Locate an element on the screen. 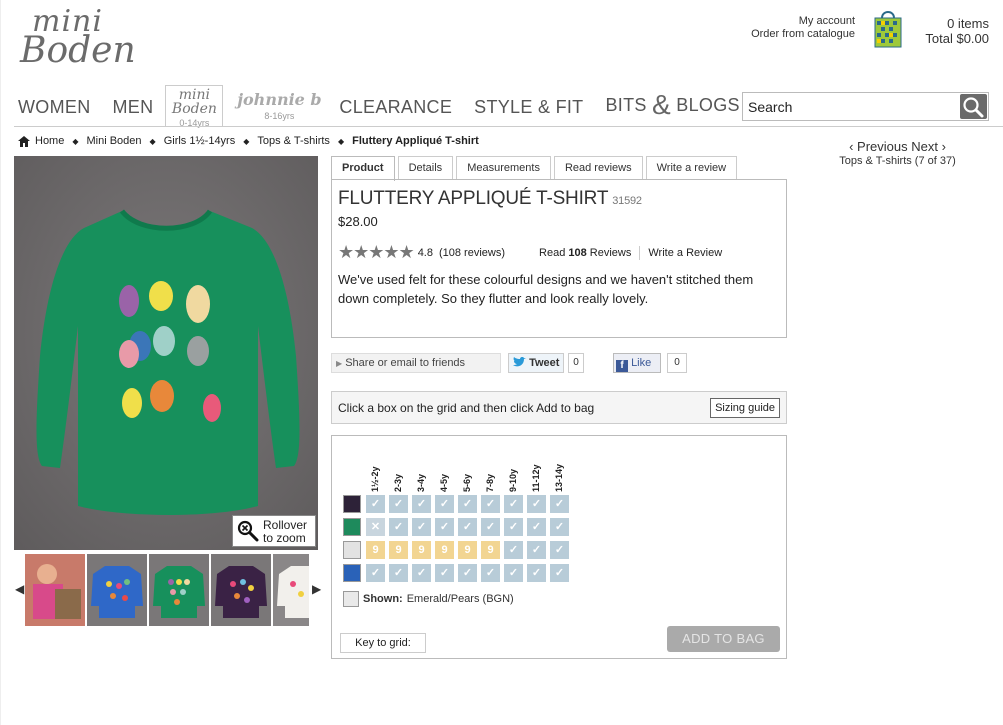 The image size is (1003, 725). rating-divider is located at coordinates (640, 252).